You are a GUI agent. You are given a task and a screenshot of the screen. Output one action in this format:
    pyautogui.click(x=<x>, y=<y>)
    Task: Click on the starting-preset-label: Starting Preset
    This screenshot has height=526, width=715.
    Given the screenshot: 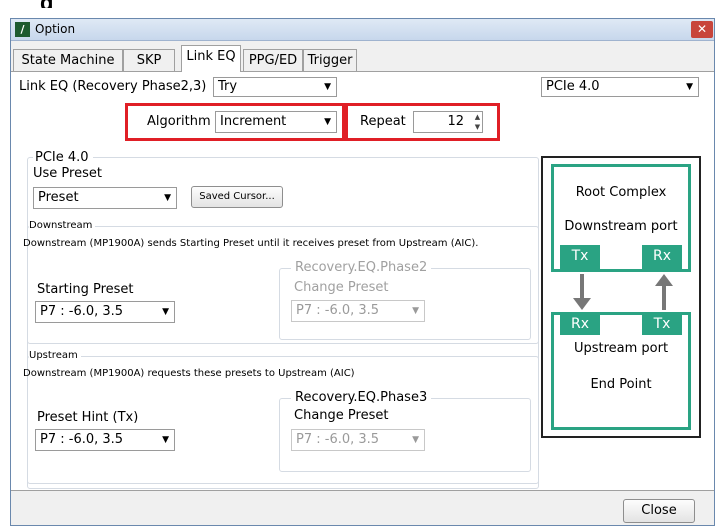 What is the action you would take?
    pyautogui.click(x=85, y=289)
    